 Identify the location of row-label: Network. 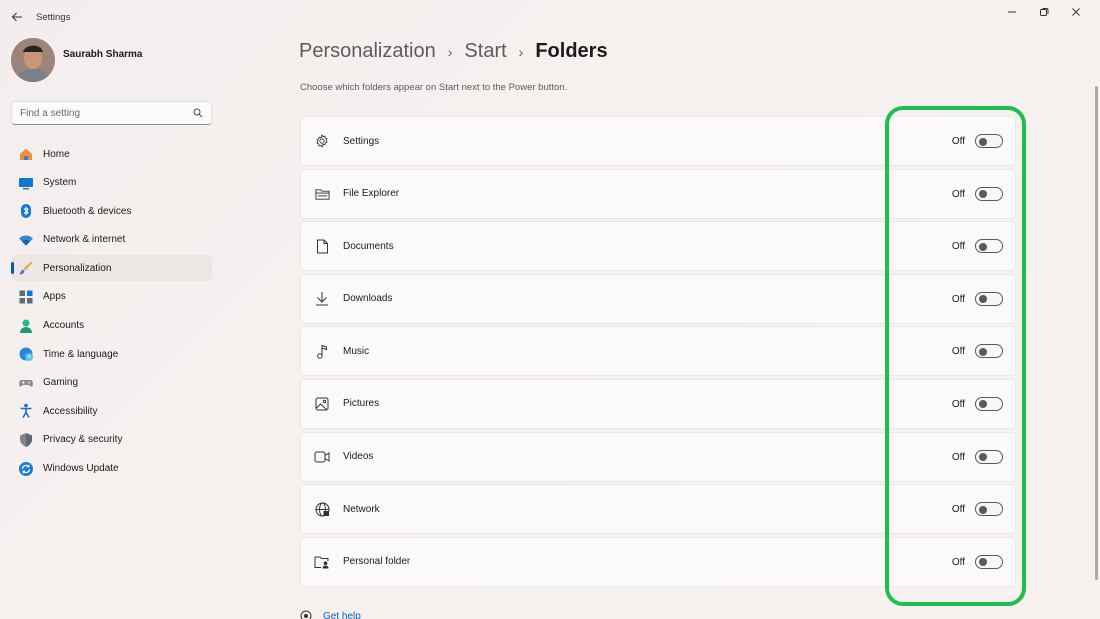
(361, 509).